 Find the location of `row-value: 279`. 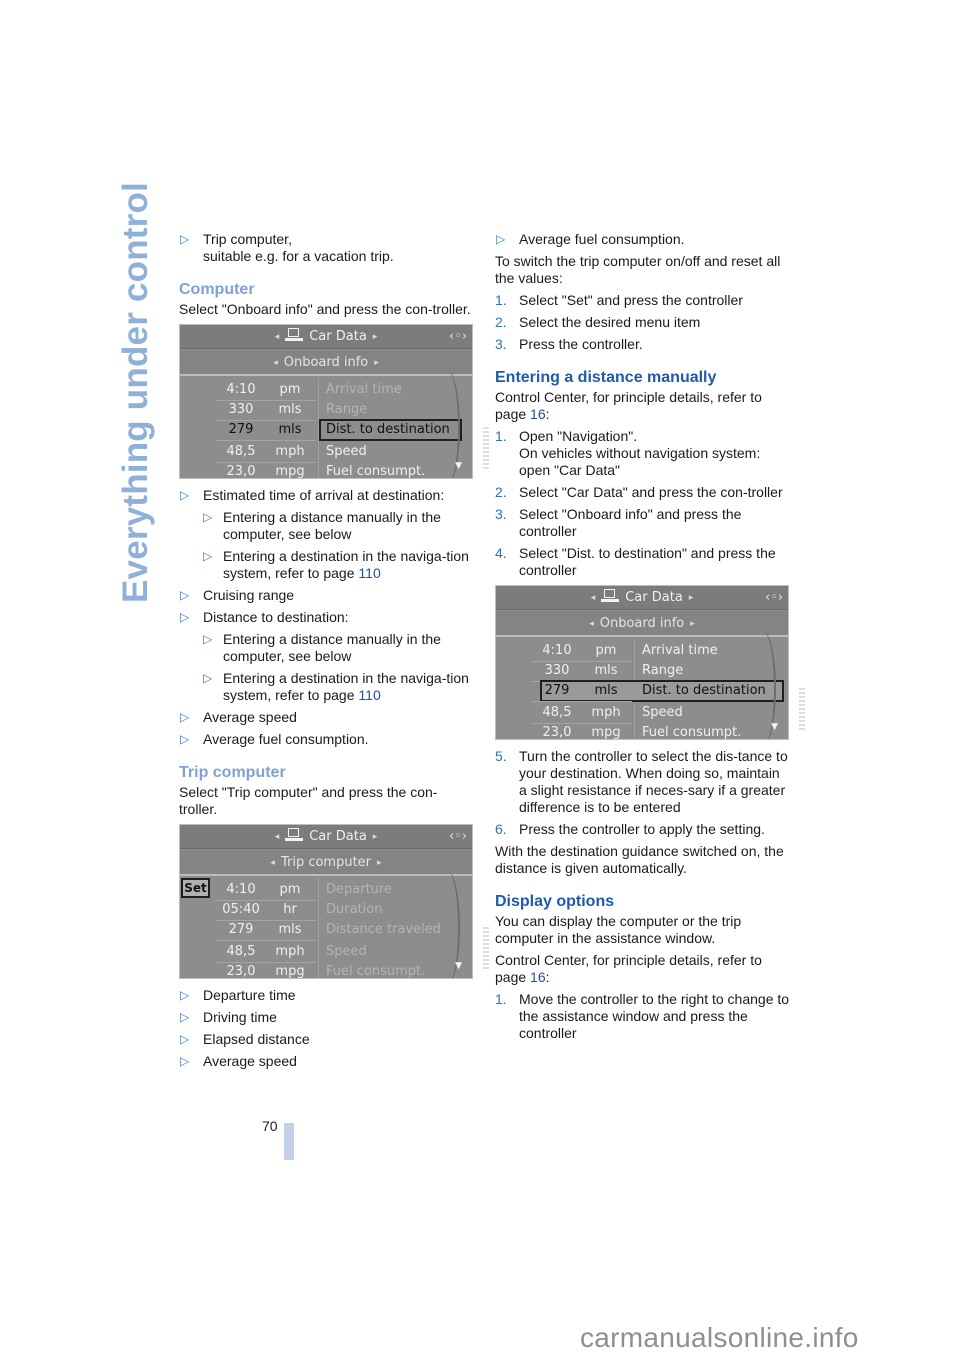

row-value: 279 is located at coordinates (557, 690).